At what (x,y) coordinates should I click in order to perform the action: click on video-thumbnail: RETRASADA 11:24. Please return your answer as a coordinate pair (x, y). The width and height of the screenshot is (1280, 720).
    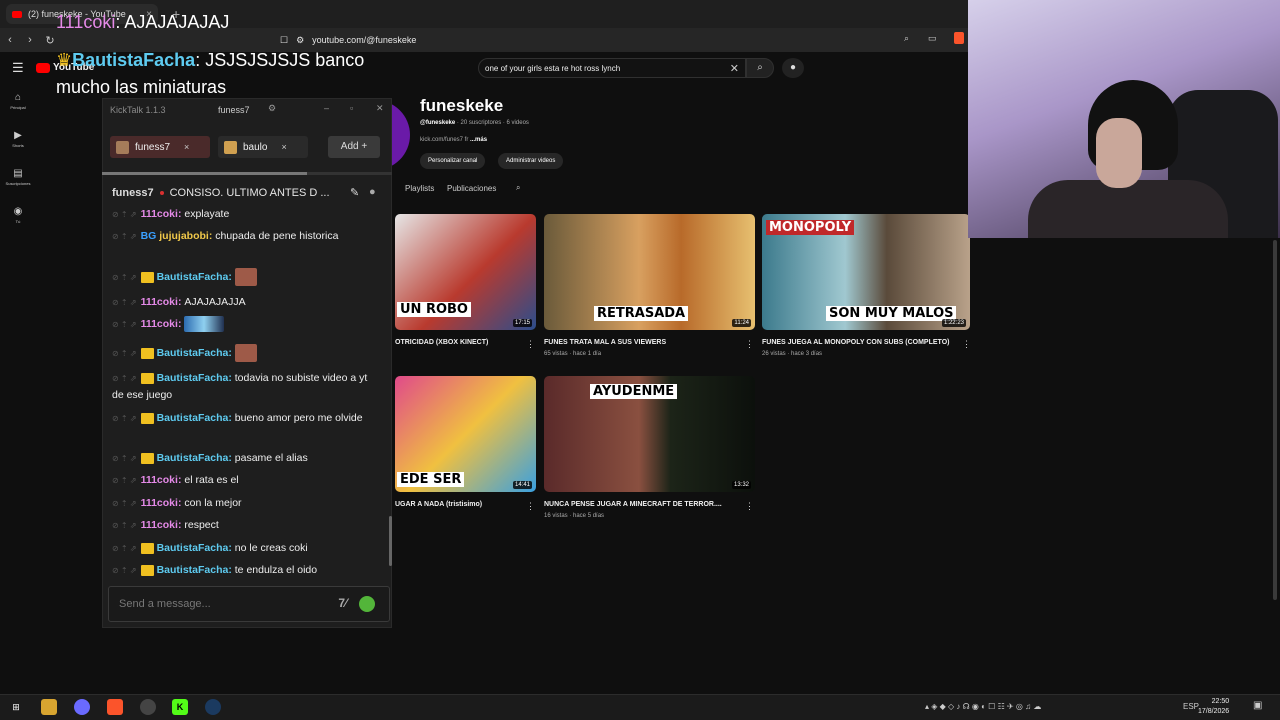
    Looking at the image, I should click on (649, 272).